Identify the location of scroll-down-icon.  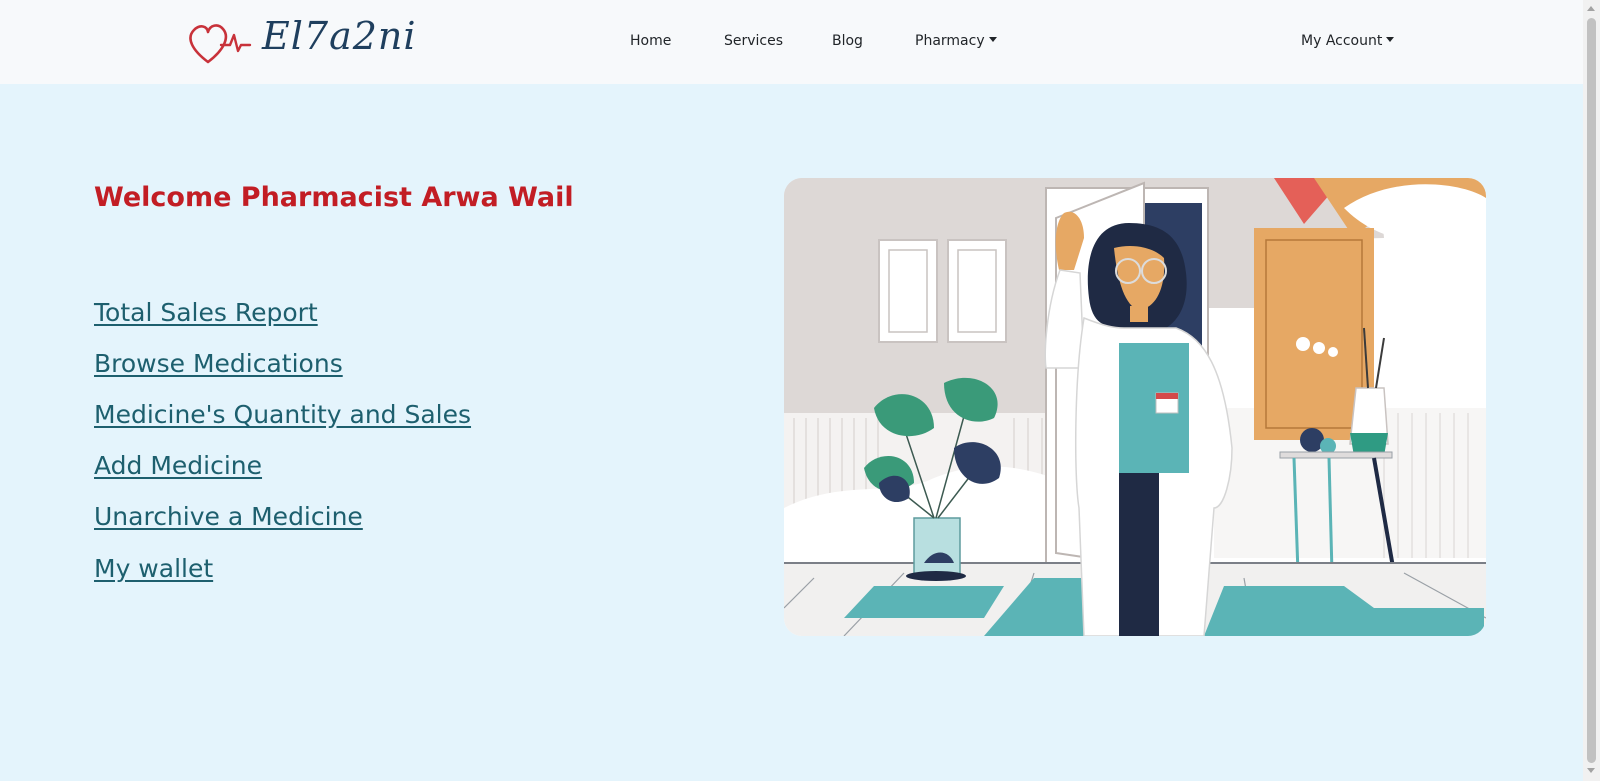
(1591, 770).